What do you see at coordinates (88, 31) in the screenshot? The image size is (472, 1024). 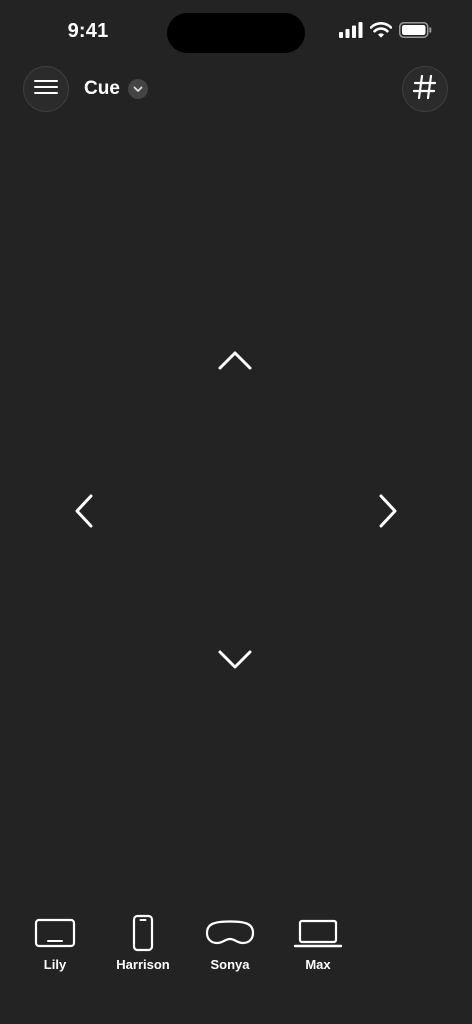 I see `status-time: 9:41` at bounding box center [88, 31].